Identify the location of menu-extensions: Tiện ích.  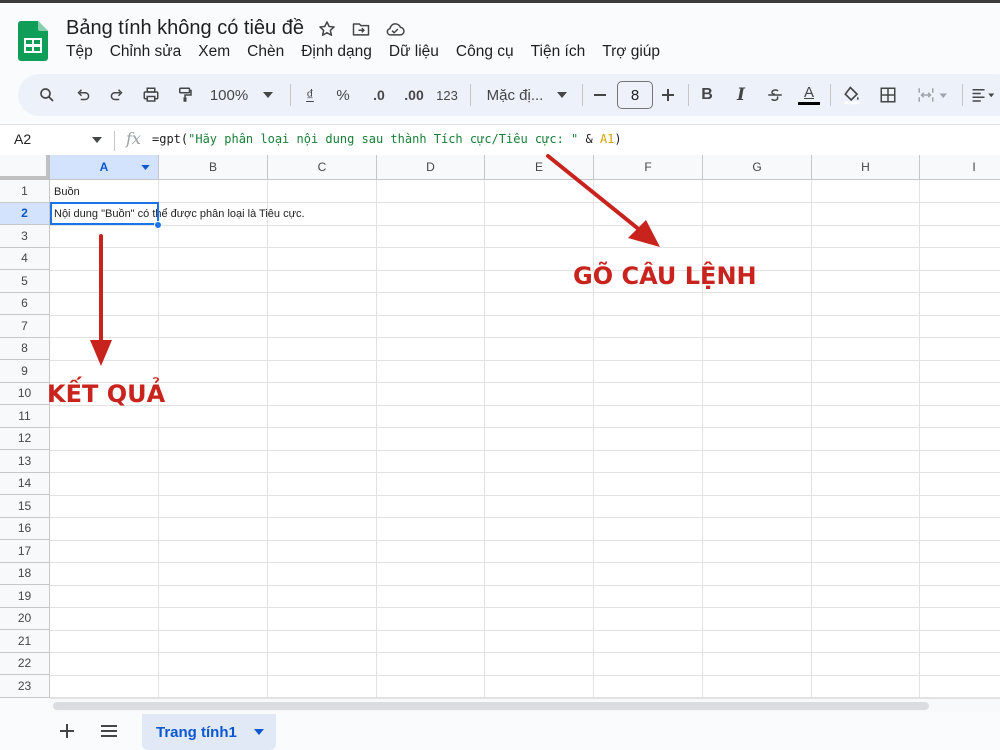
(562, 52).